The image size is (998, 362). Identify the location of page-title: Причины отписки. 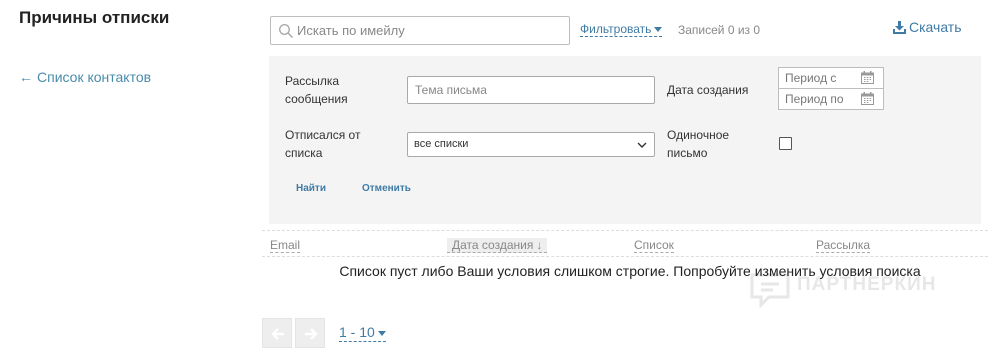
(94, 17).